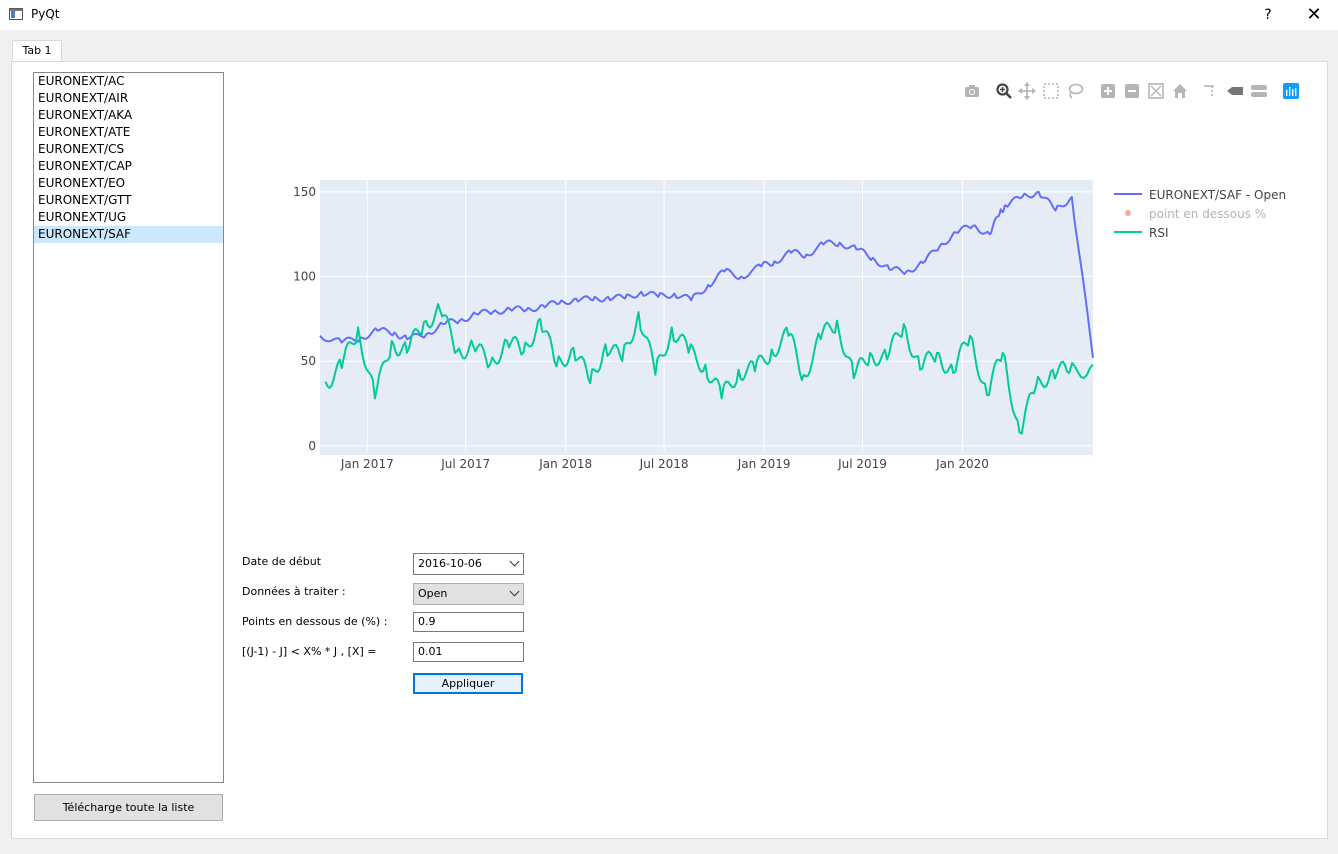 This screenshot has height=854, width=1338. Describe the element at coordinates (45, 14) in the screenshot. I see `window-title: PyQt` at that location.